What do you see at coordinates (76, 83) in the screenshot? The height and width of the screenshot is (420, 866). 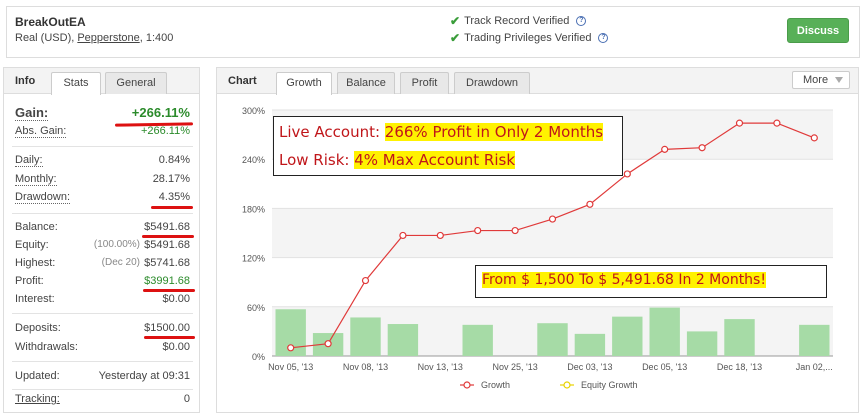 I see `tab-stats: Stats` at bounding box center [76, 83].